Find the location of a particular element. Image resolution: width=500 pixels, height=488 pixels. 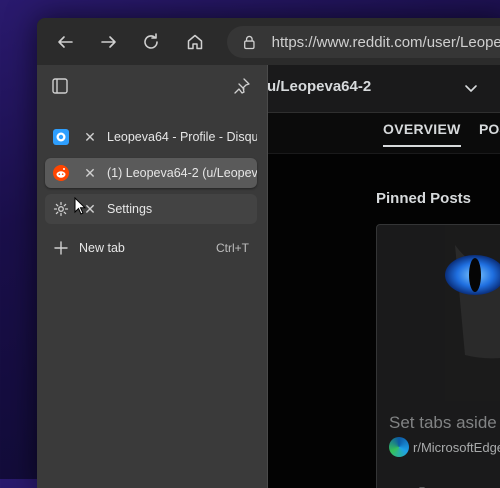

forward-arrow-icon is located at coordinates (108, 42).